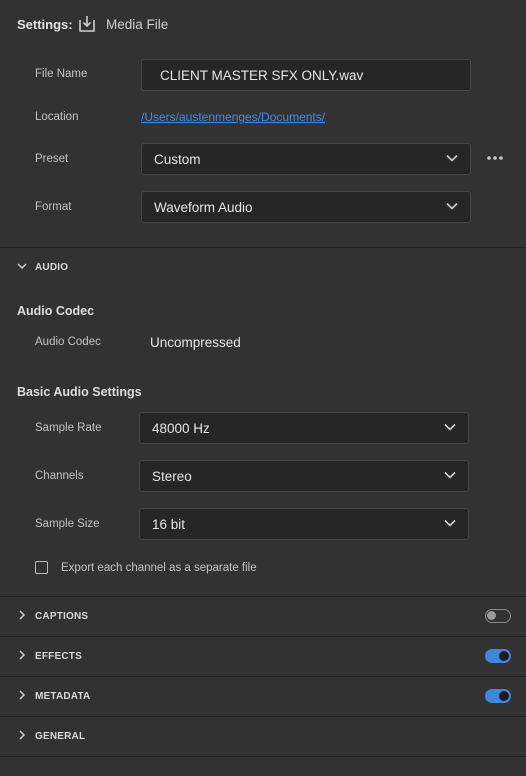 The height and width of the screenshot is (776, 526). What do you see at coordinates (306, 207) in the screenshot?
I see `format-select: Waveform Audio` at bounding box center [306, 207].